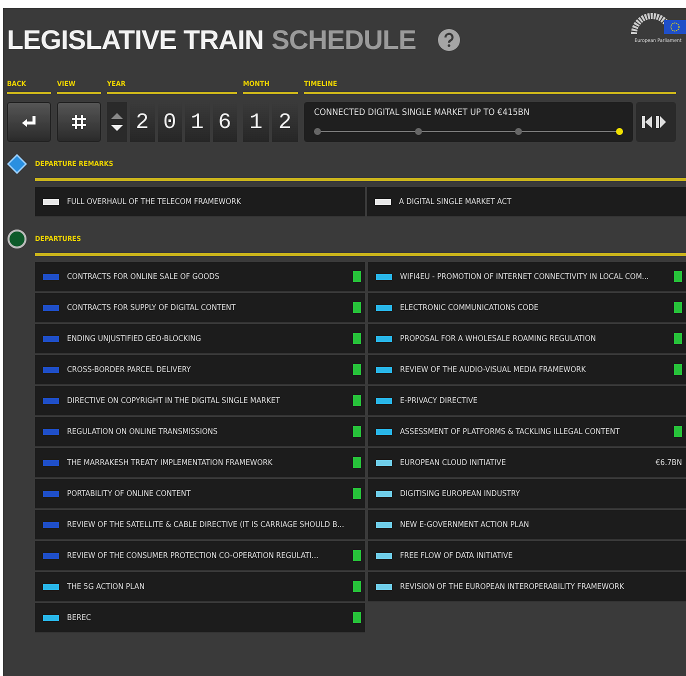  I want to click on amount: €6.7BN, so click(669, 462).